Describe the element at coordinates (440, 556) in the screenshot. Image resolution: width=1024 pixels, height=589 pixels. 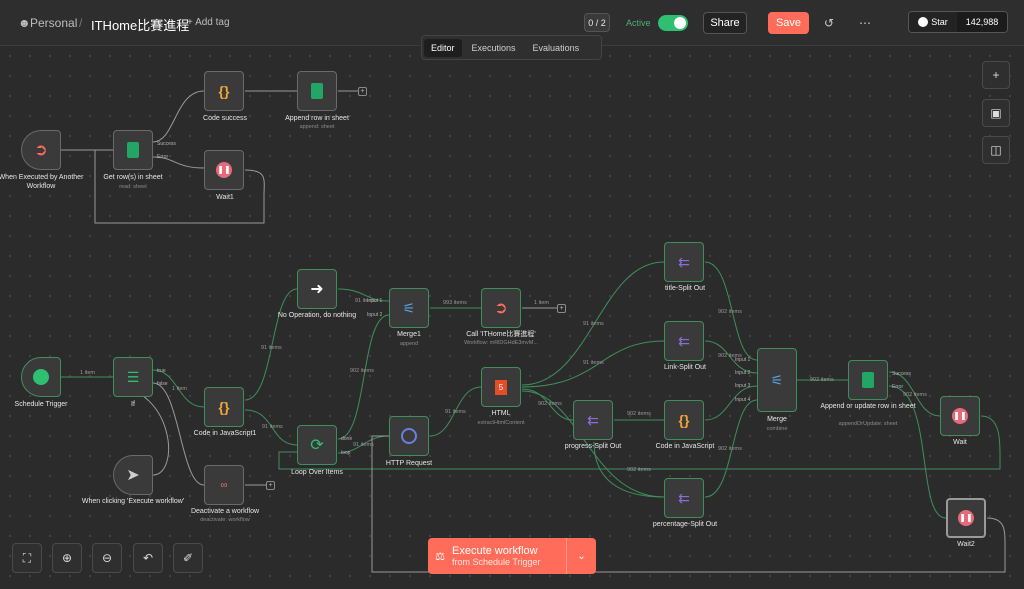
I see `flask-icon: ⚖` at that location.